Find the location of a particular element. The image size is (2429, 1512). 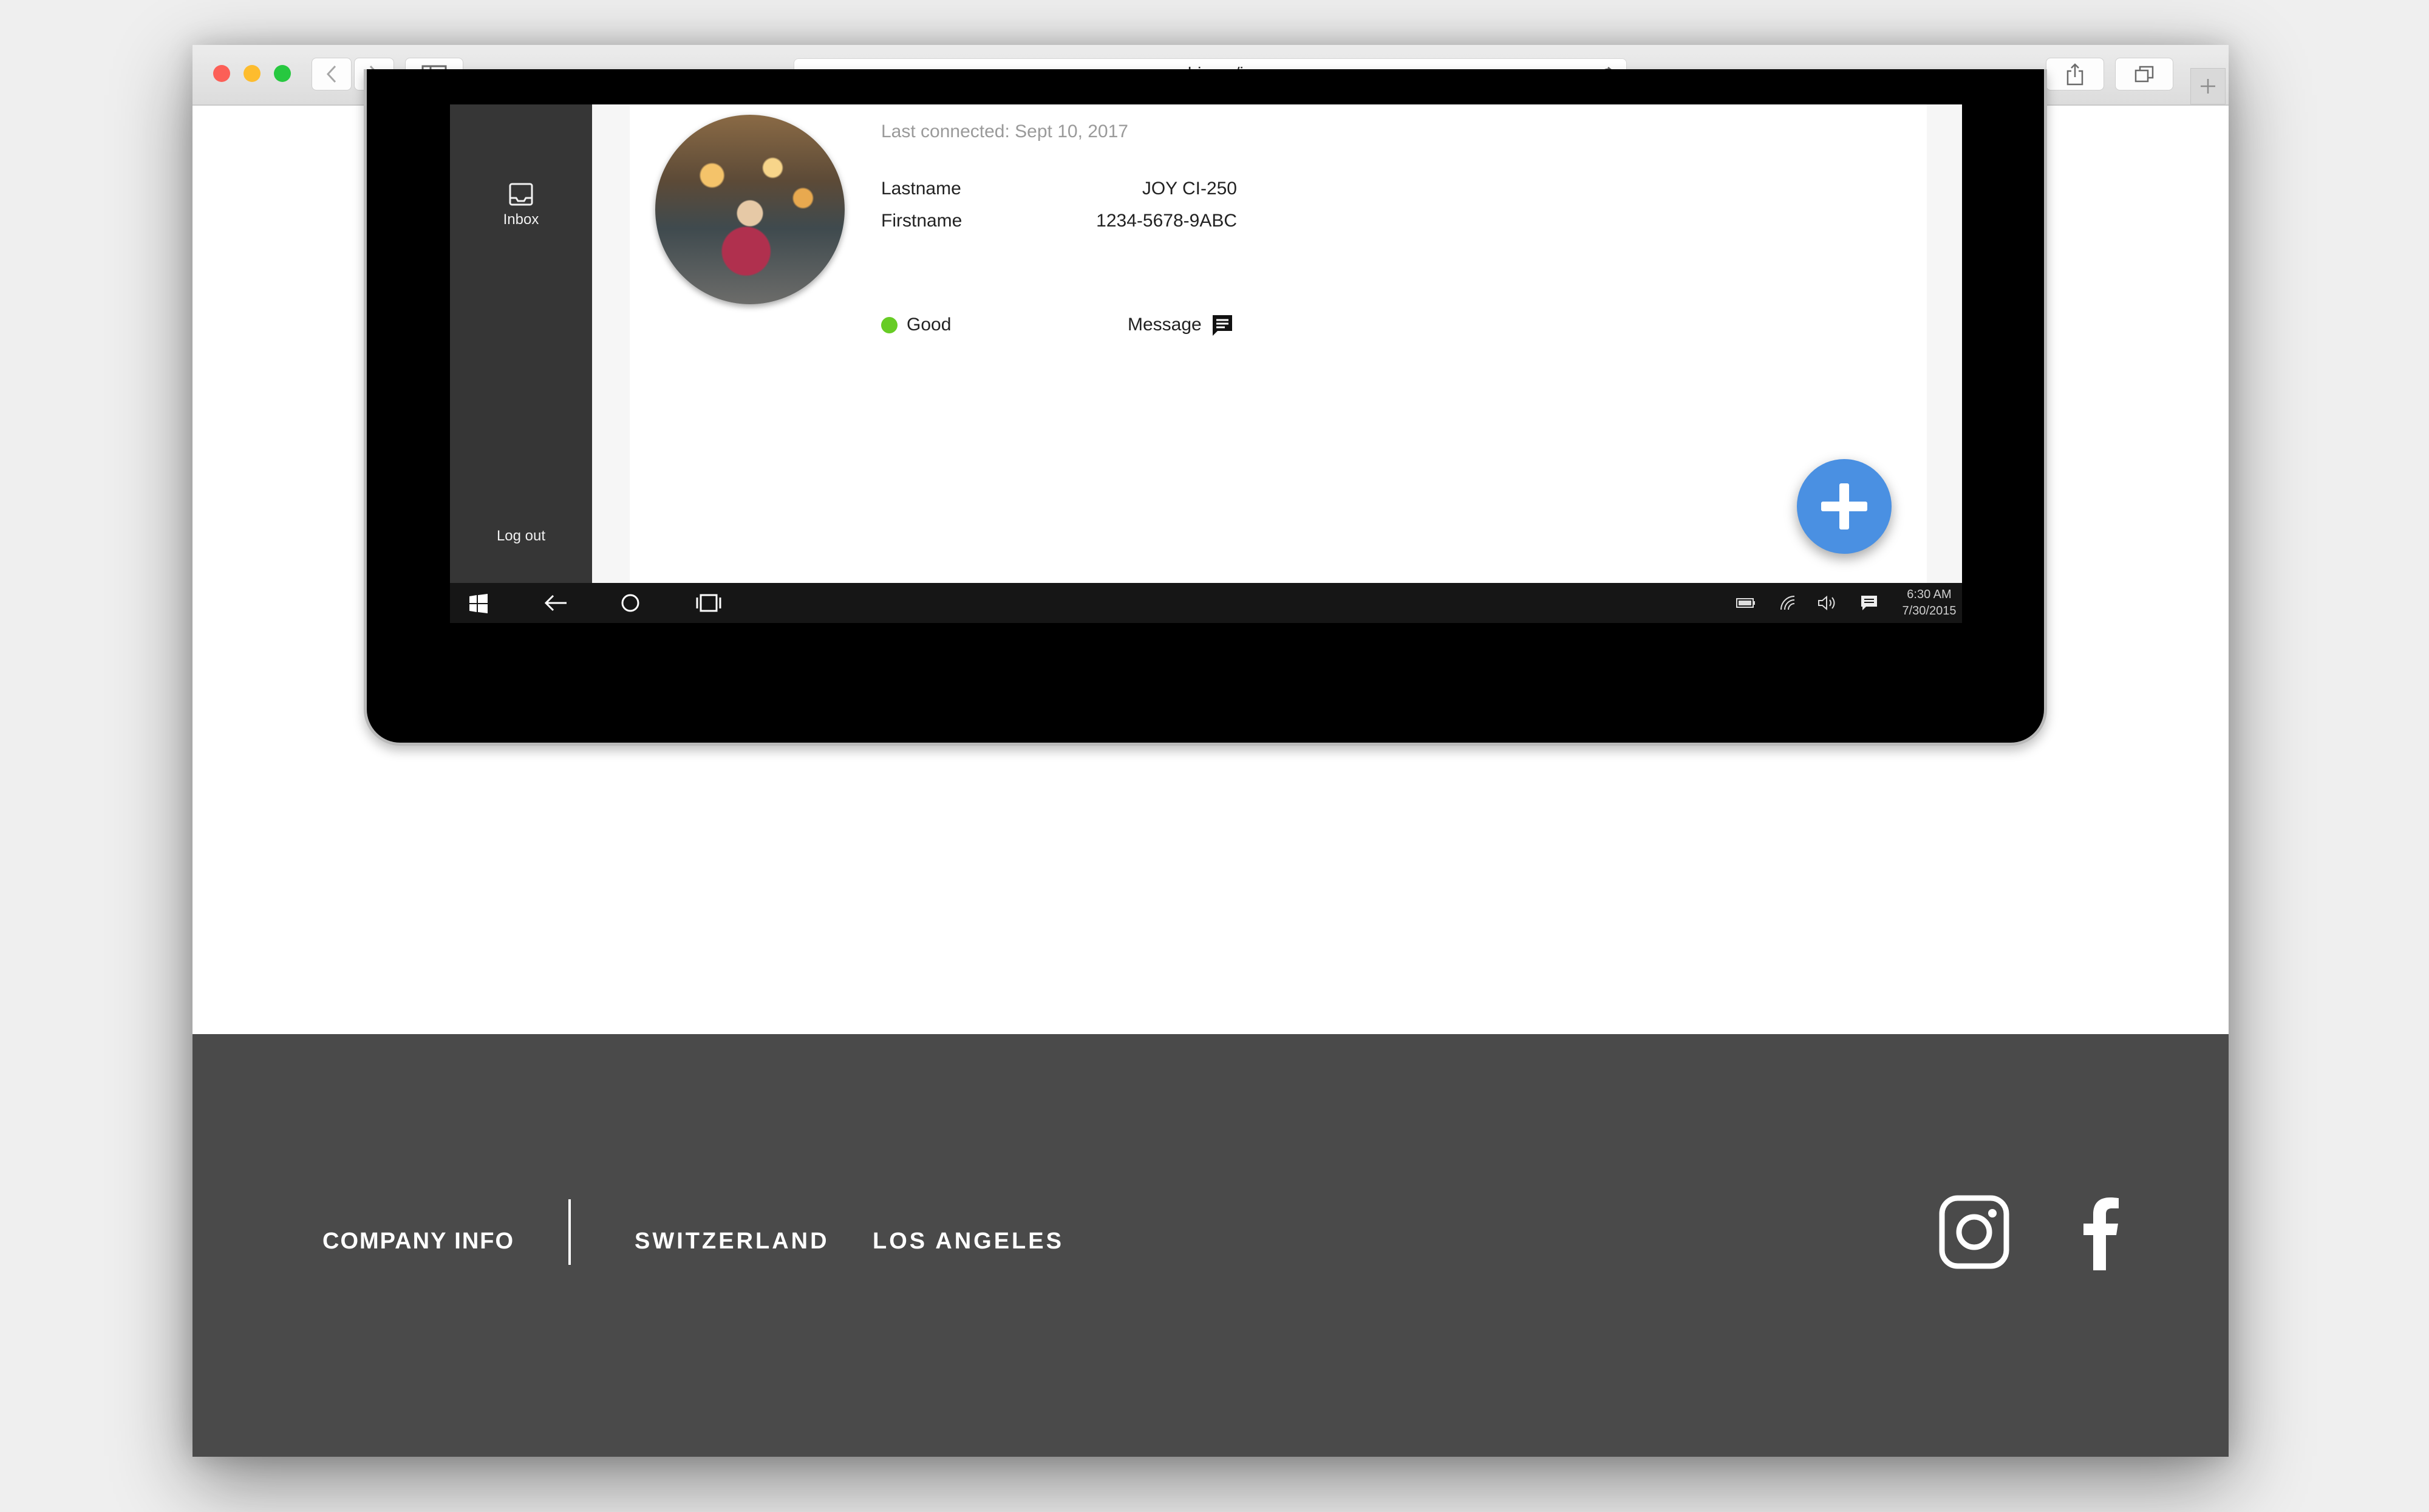

tabs-overview-button is located at coordinates (2144, 74).